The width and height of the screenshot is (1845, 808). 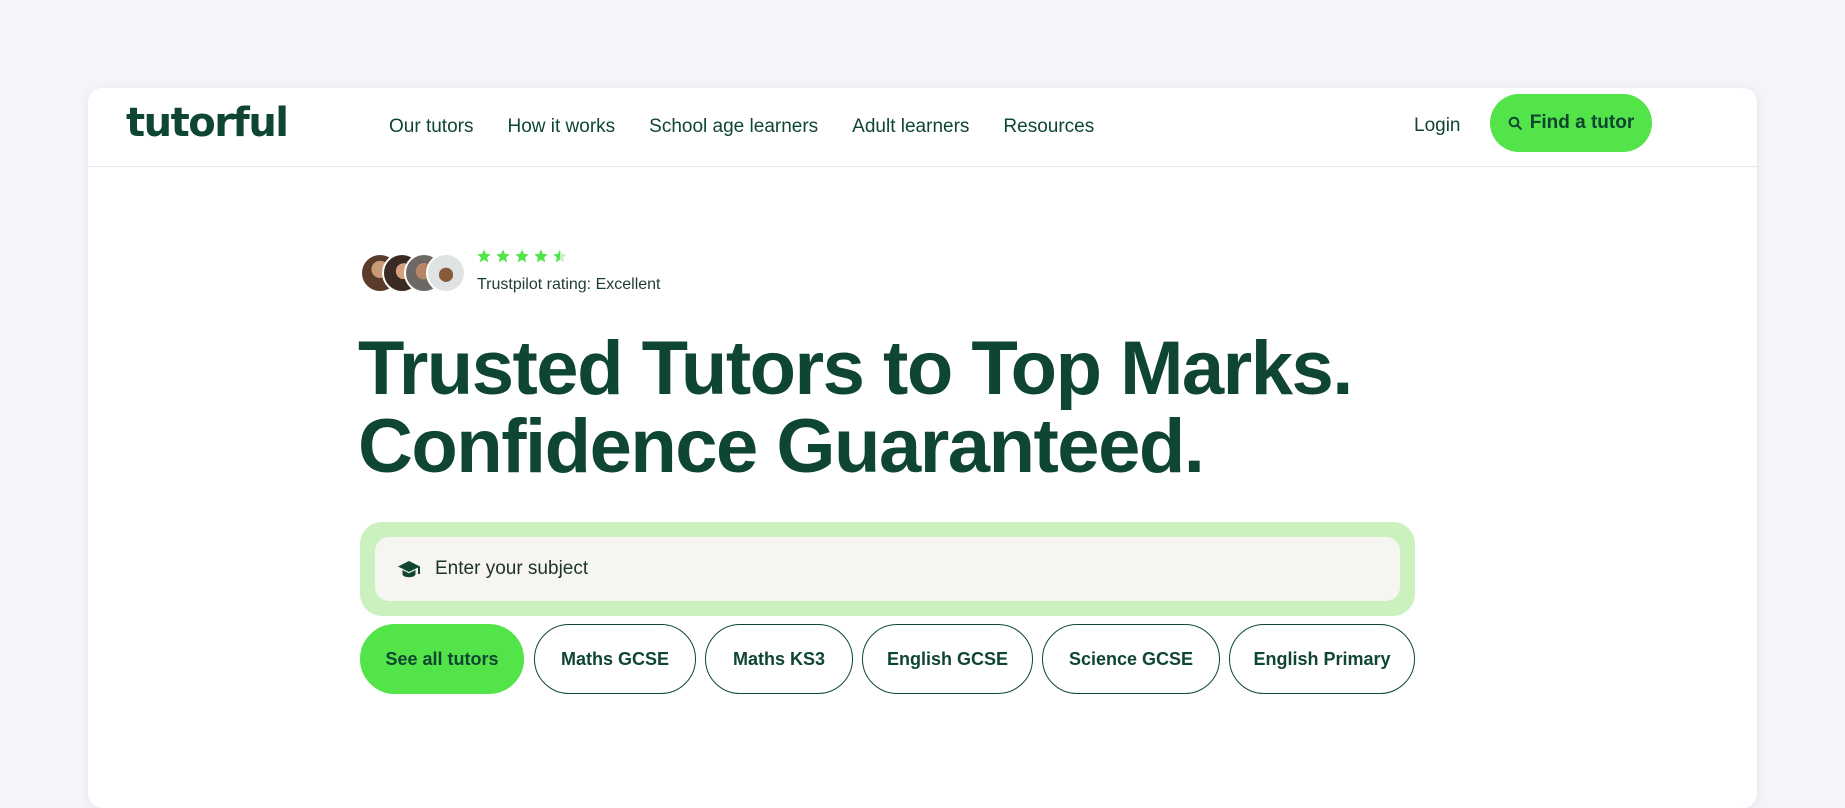 I want to click on headline-line-2: Confidence Guaranteed., so click(x=781, y=446).